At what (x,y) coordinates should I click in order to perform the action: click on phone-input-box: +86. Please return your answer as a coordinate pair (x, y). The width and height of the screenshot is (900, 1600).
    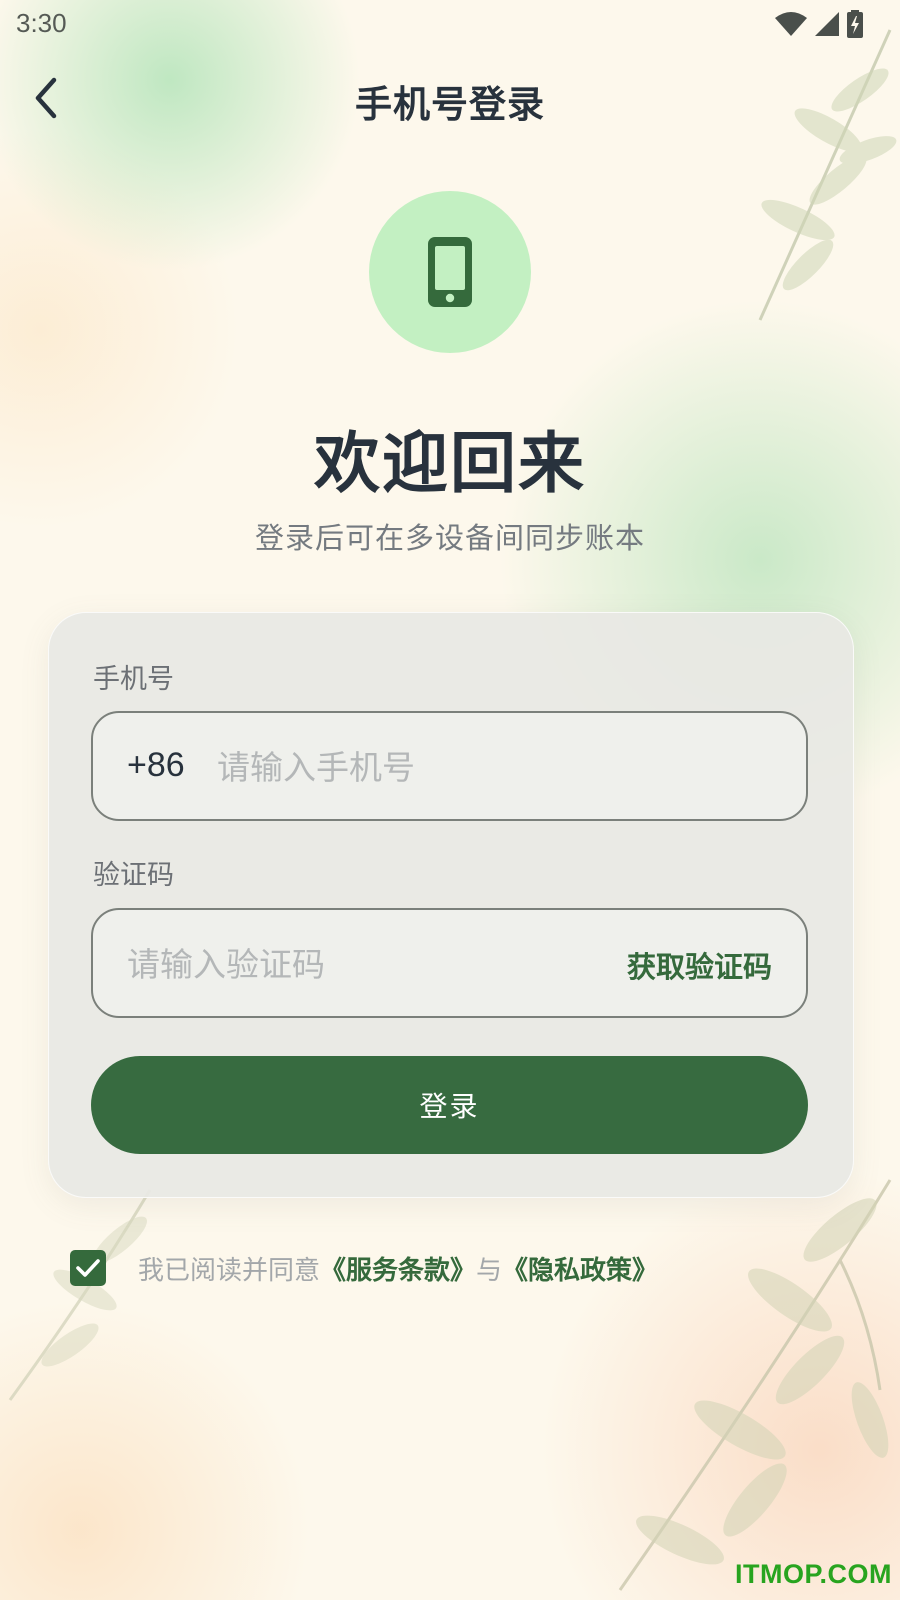
    Looking at the image, I should click on (449, 766).